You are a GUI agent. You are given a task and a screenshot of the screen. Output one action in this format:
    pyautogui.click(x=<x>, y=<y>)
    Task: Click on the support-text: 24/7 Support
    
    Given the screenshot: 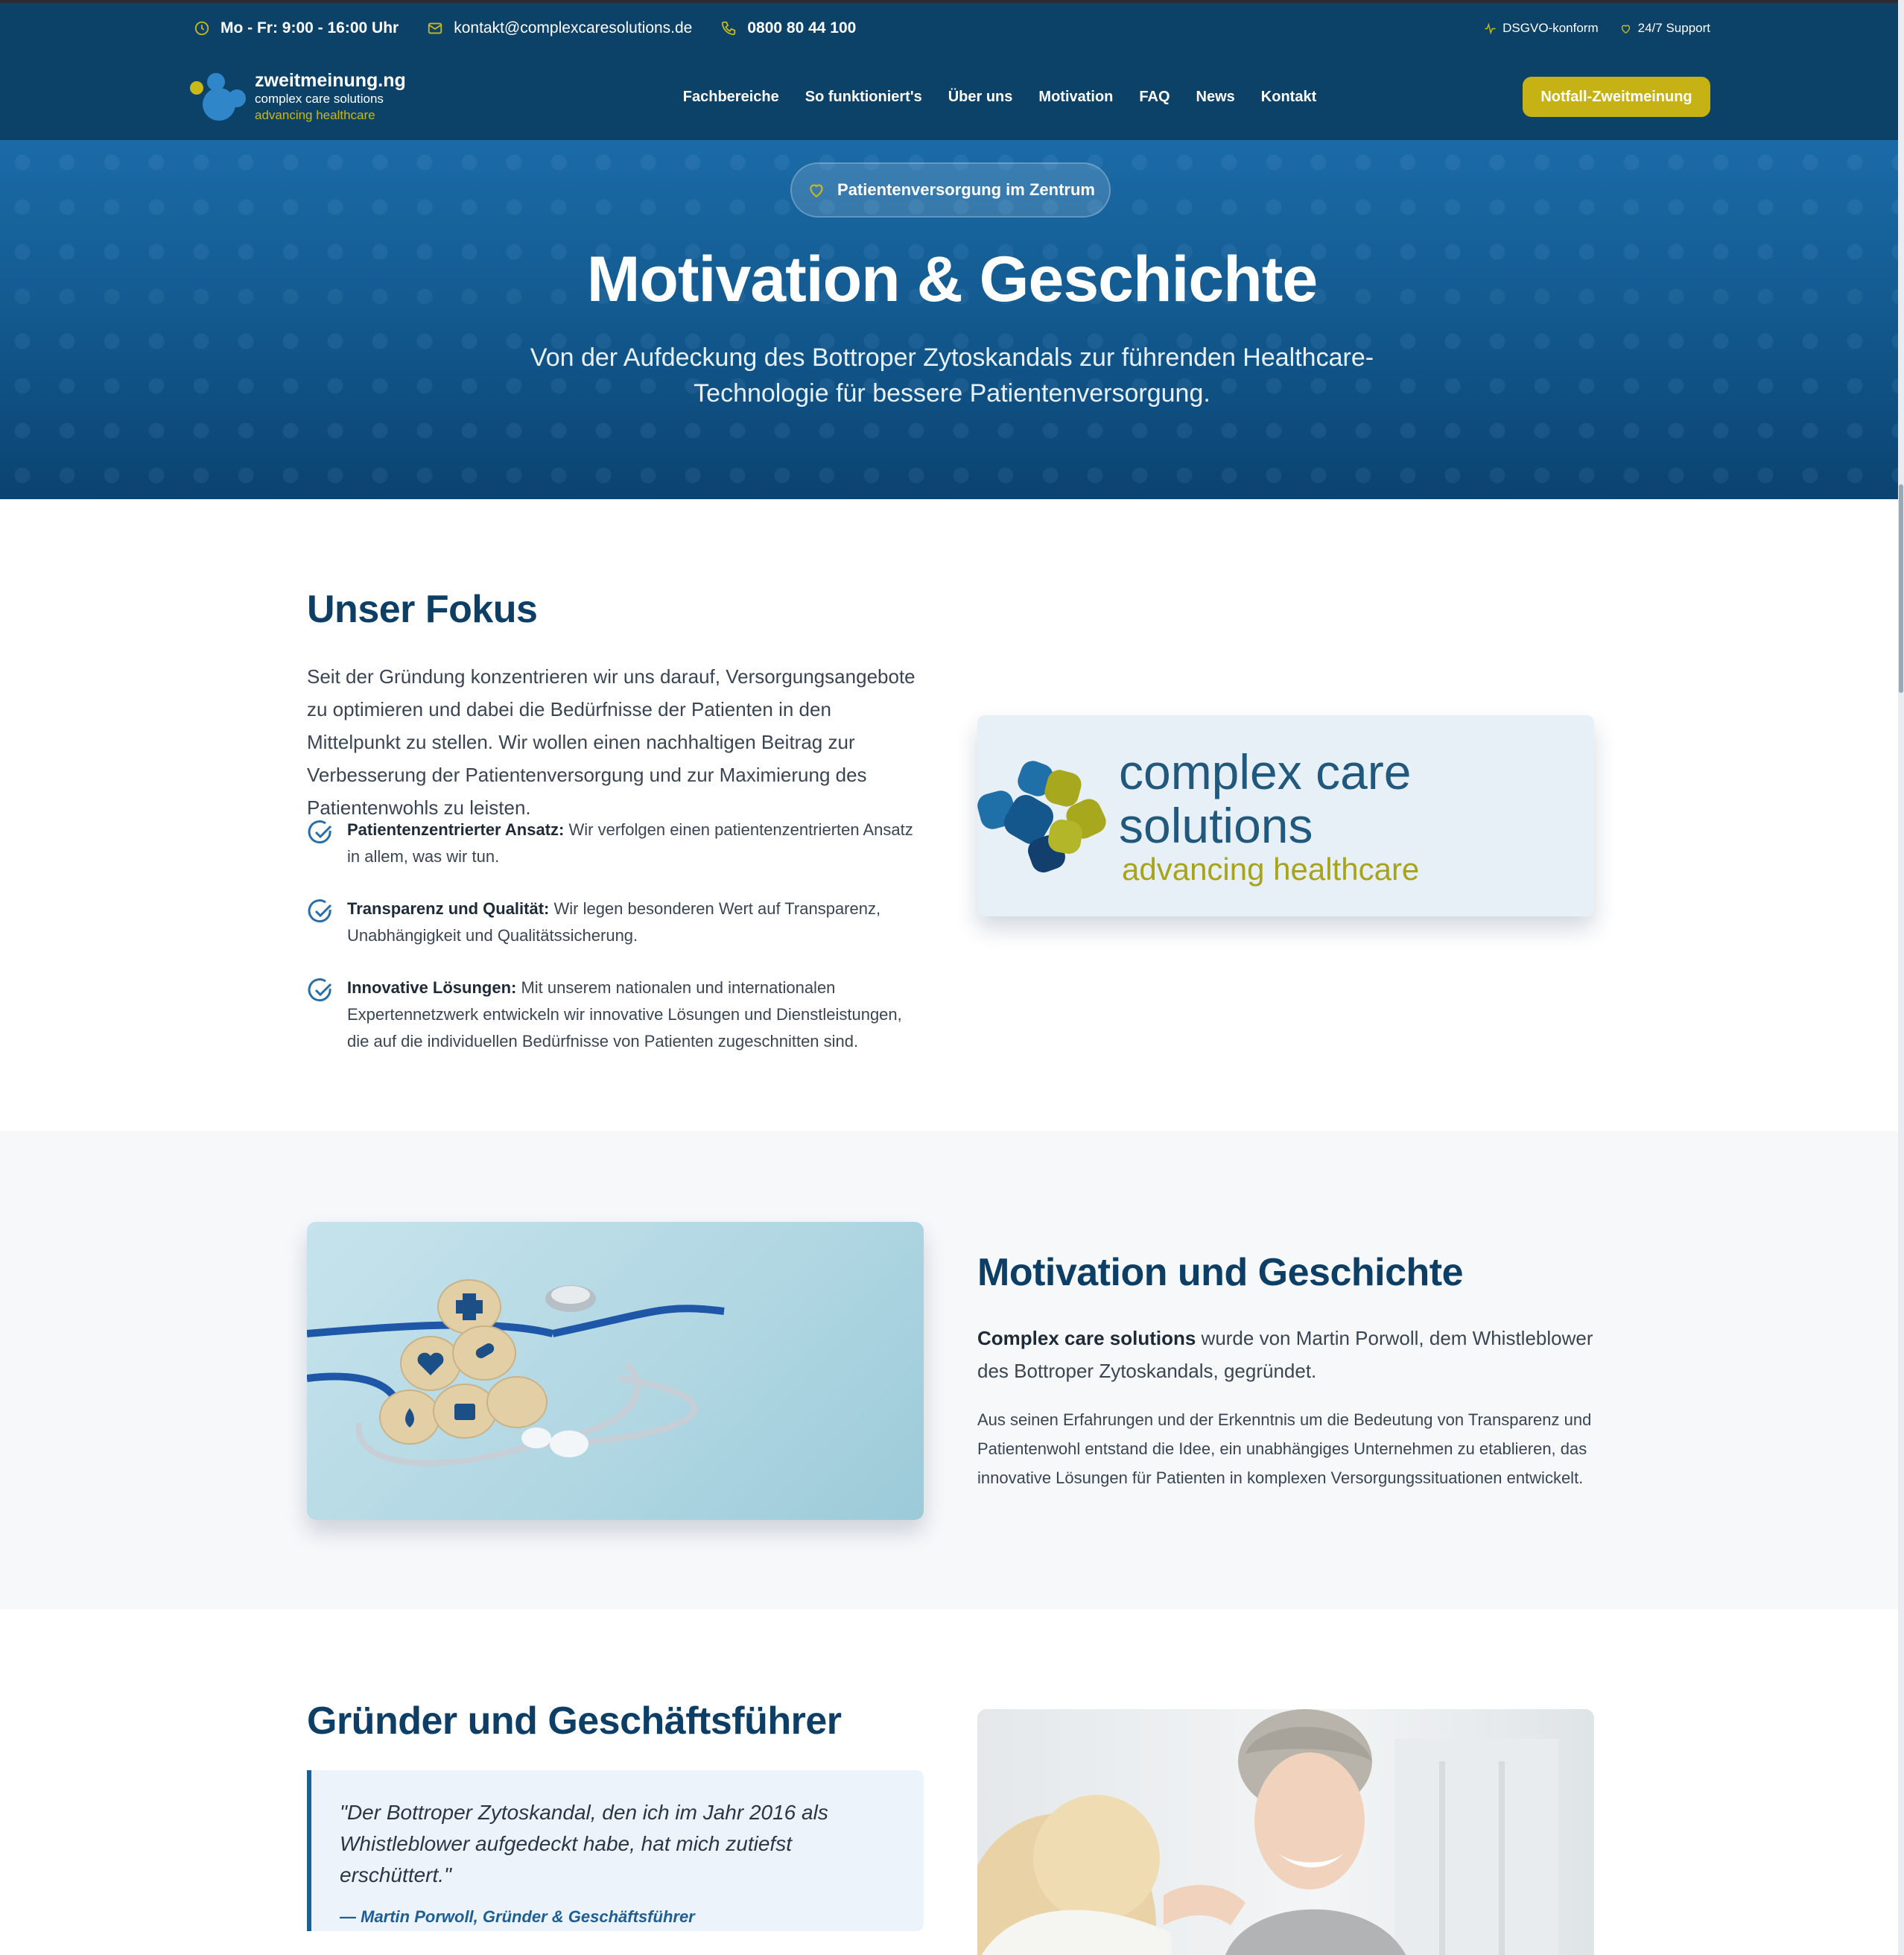 What is the action you would take?
    pyautogui.click(x=1673, y=28)
    